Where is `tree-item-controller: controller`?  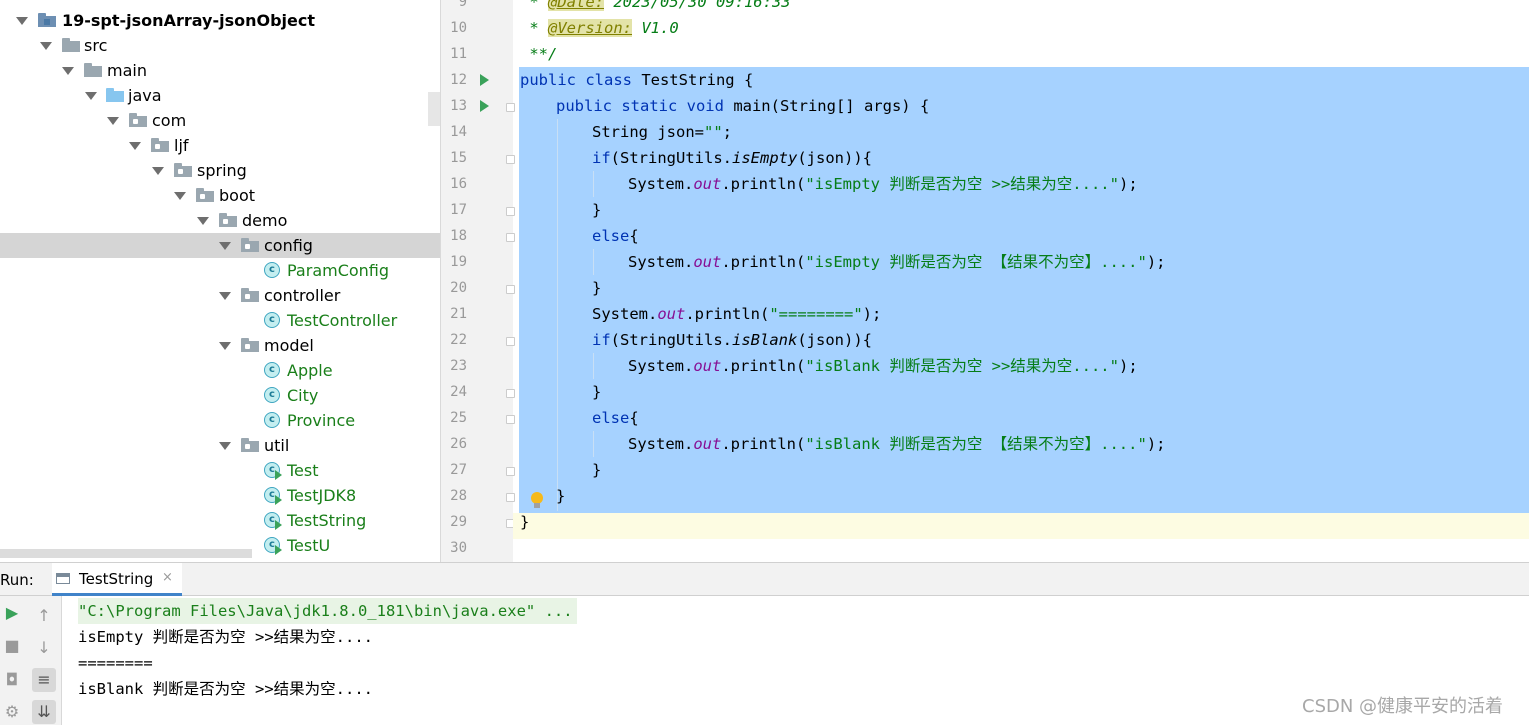
tree-item-controller: controller is located at coordinates (220, 295).